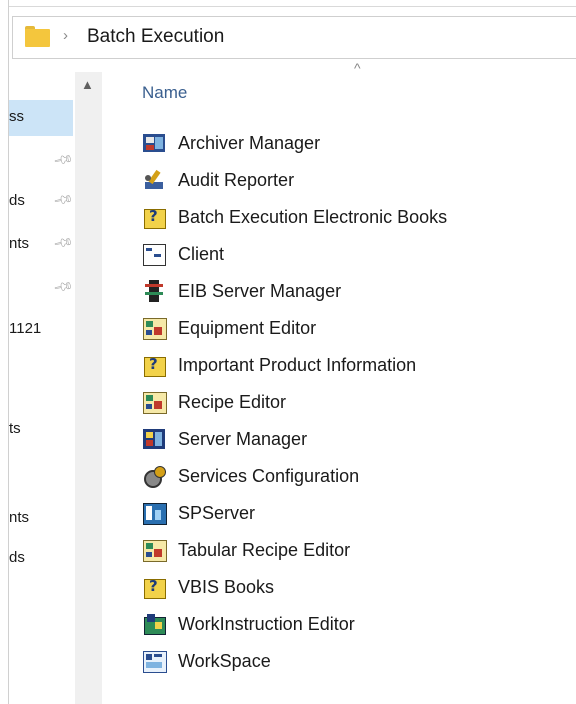 The image size is (576, 704). I want to click on file-name: Equipment Editor, so click(247, 327).